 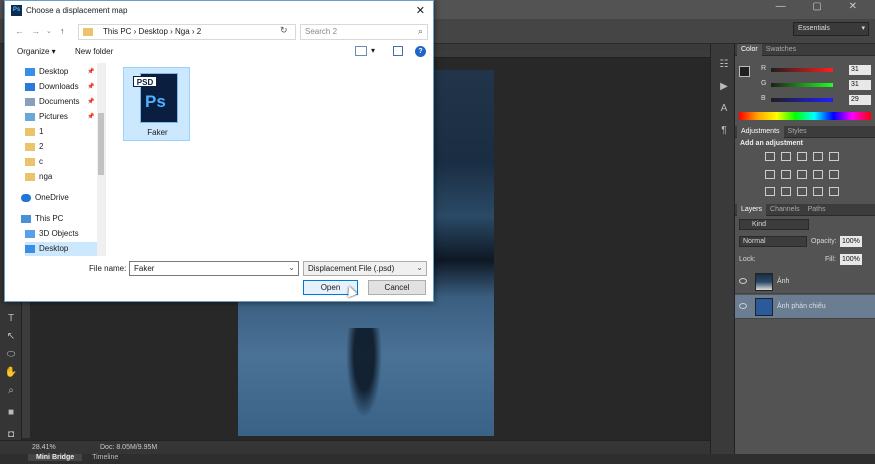 I want to click on ellipse-tool-icon: ⬭, so click(x=11, y=355).